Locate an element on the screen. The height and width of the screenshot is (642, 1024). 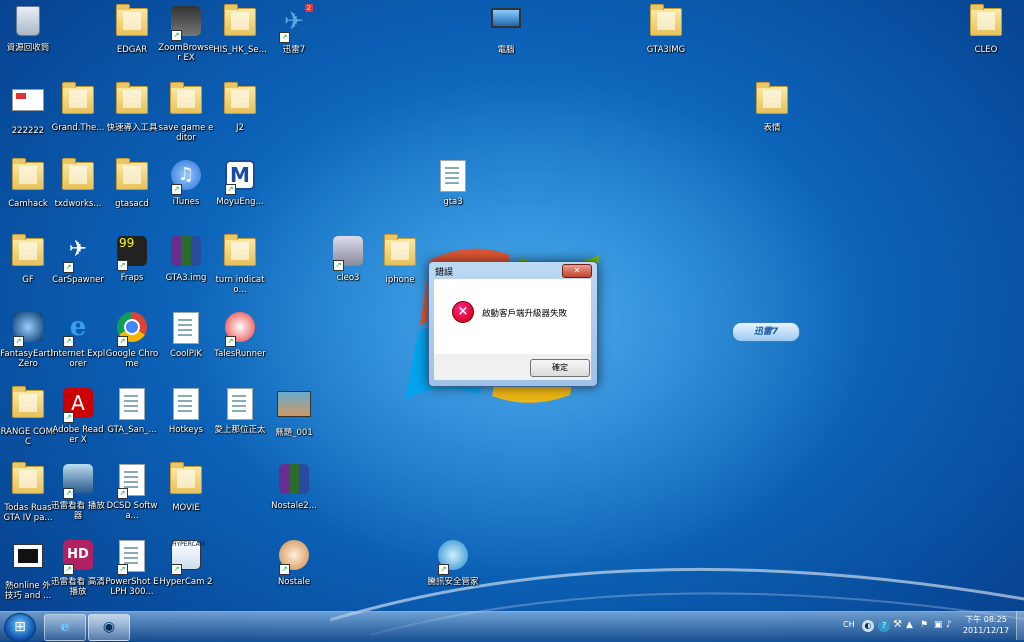
desktop-icon-edgar: EDGAR is located at coordinates (132, 29).